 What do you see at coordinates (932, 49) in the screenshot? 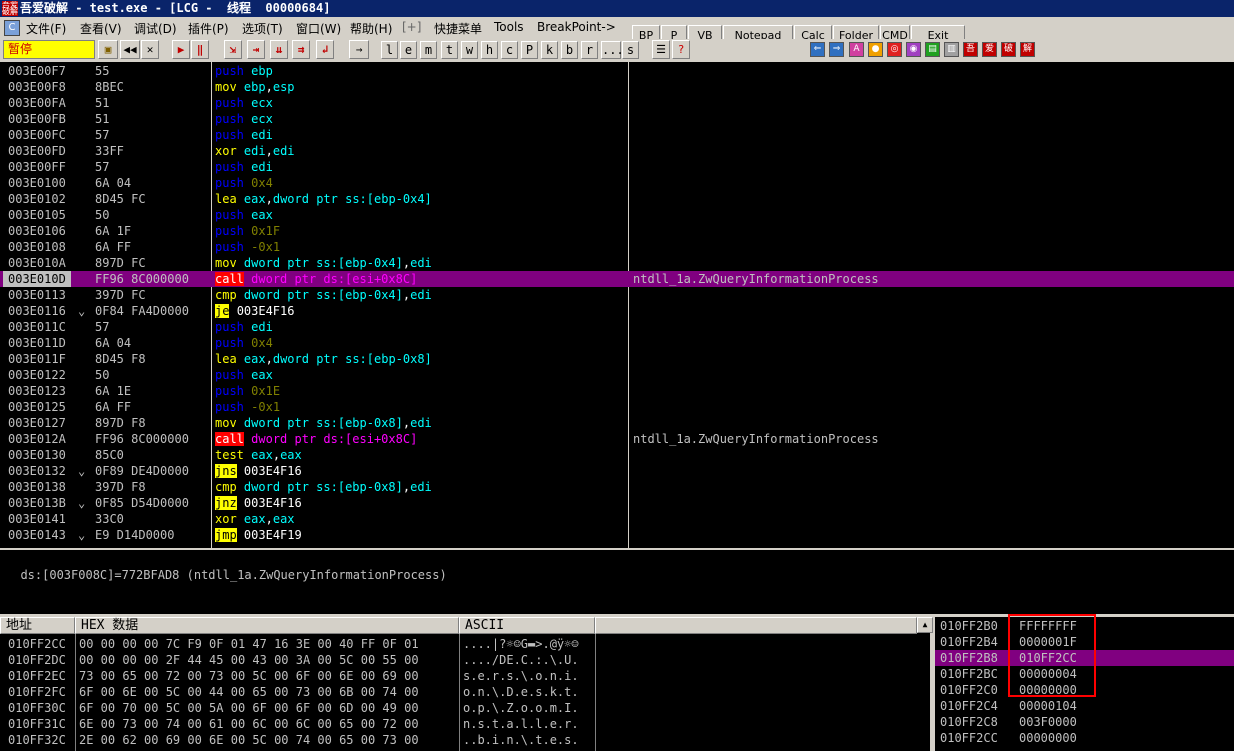
I see `green-icon: ▤` at bounding box center [932, 49].